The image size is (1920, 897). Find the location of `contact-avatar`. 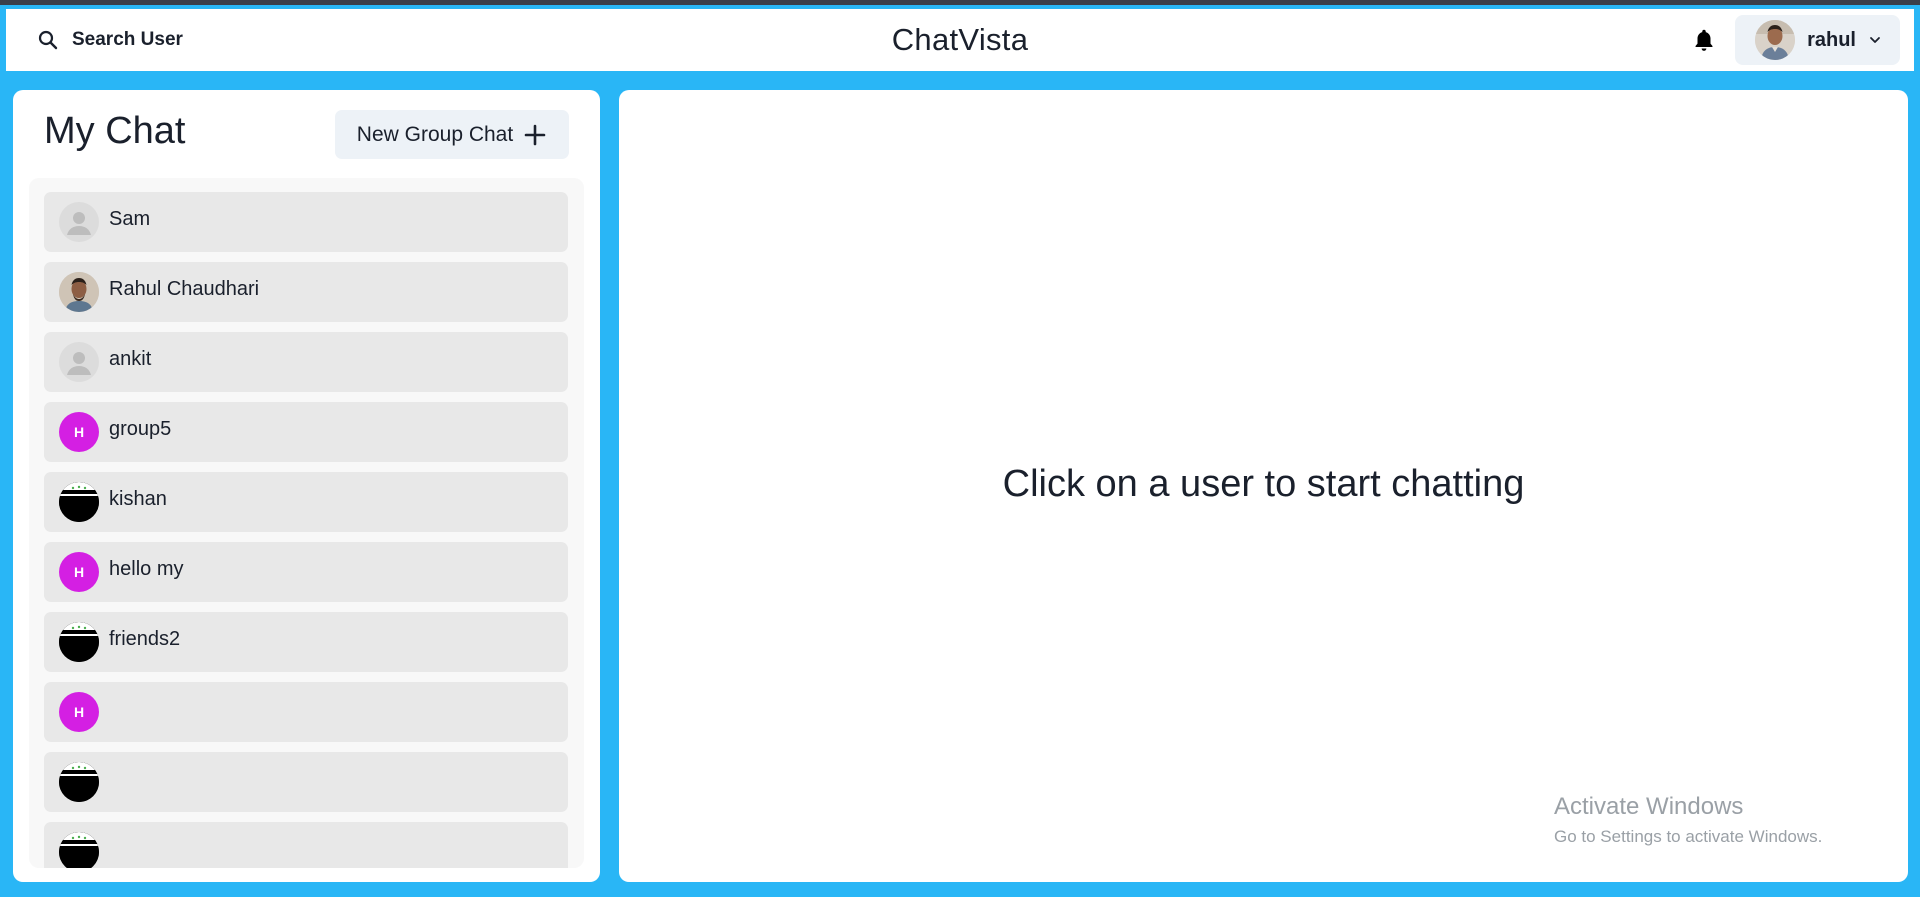

contact-avatar is located at coordinates (79, 292).